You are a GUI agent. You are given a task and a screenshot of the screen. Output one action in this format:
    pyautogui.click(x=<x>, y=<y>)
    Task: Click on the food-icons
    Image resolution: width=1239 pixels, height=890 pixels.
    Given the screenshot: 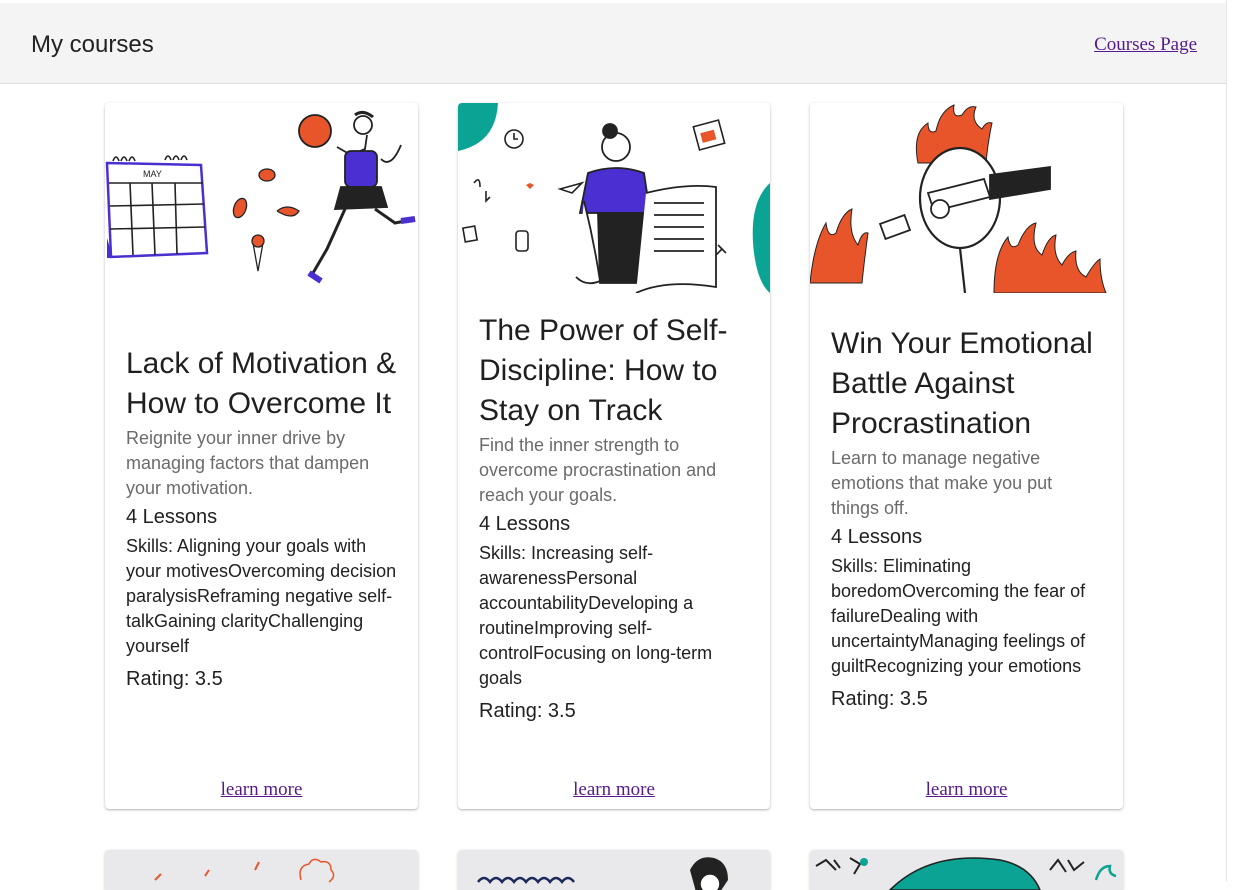 What is the action you would take?
    pyautogui.click(x=266, y=220)
    